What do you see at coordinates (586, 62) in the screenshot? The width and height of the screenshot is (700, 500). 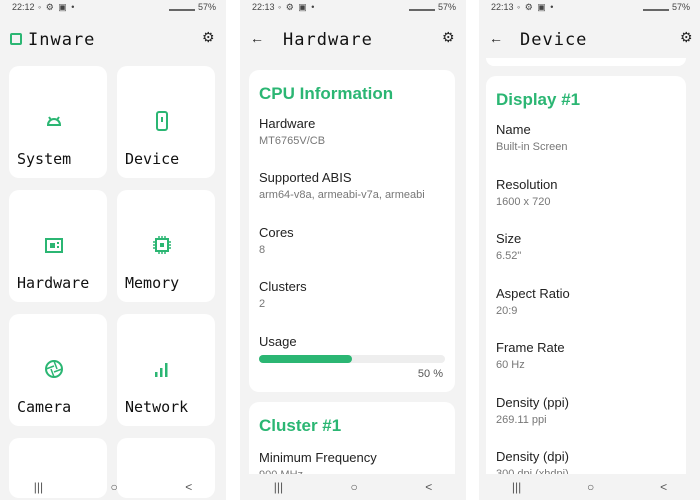 I see `previous-card-edge` at bounding box center [586, 62].